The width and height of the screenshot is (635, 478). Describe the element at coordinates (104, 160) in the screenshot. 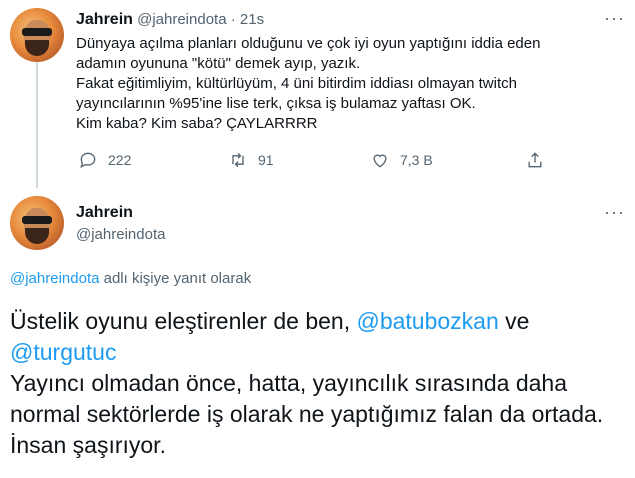

I see `reply-button: 222` at that location.